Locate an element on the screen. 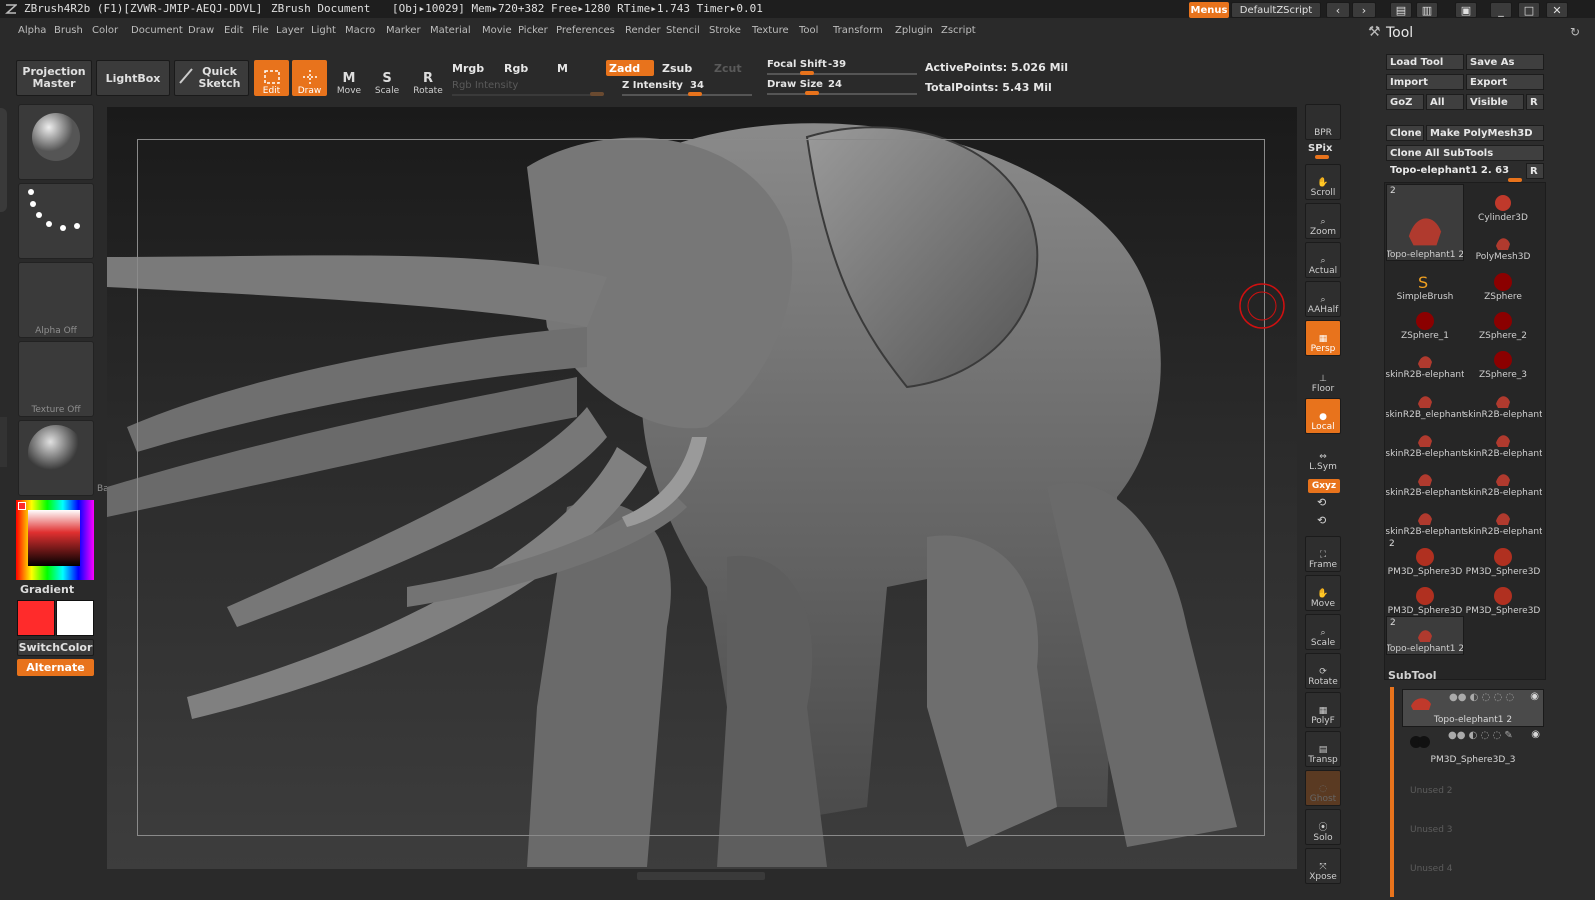 Image resolution: width=1595 pixels, height=900 pixels. subtool-row-1: ●● ◐ ◌ ◌ ◌ ◉ Topo-elephant1 2 is located at coordinates (1473, 708).